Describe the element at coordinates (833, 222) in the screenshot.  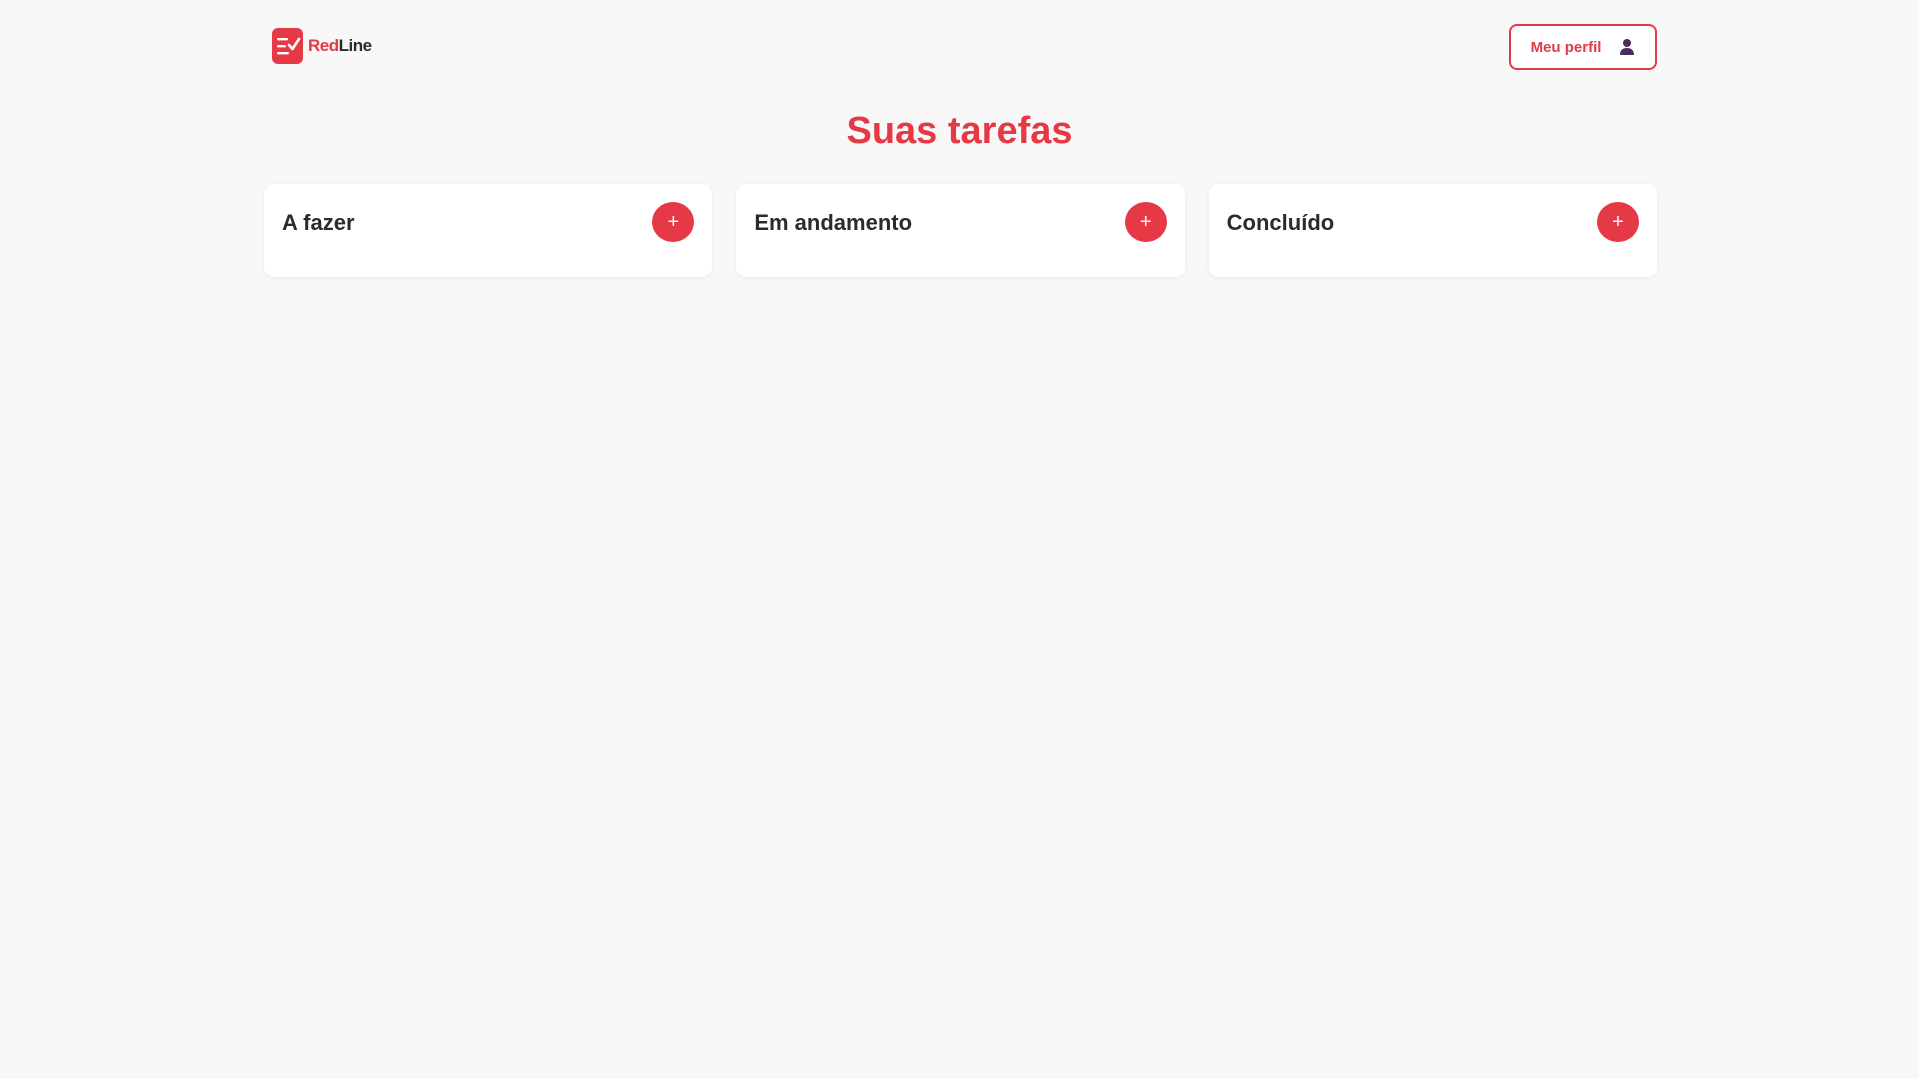
I see `column-title: Em andamento` at that location.